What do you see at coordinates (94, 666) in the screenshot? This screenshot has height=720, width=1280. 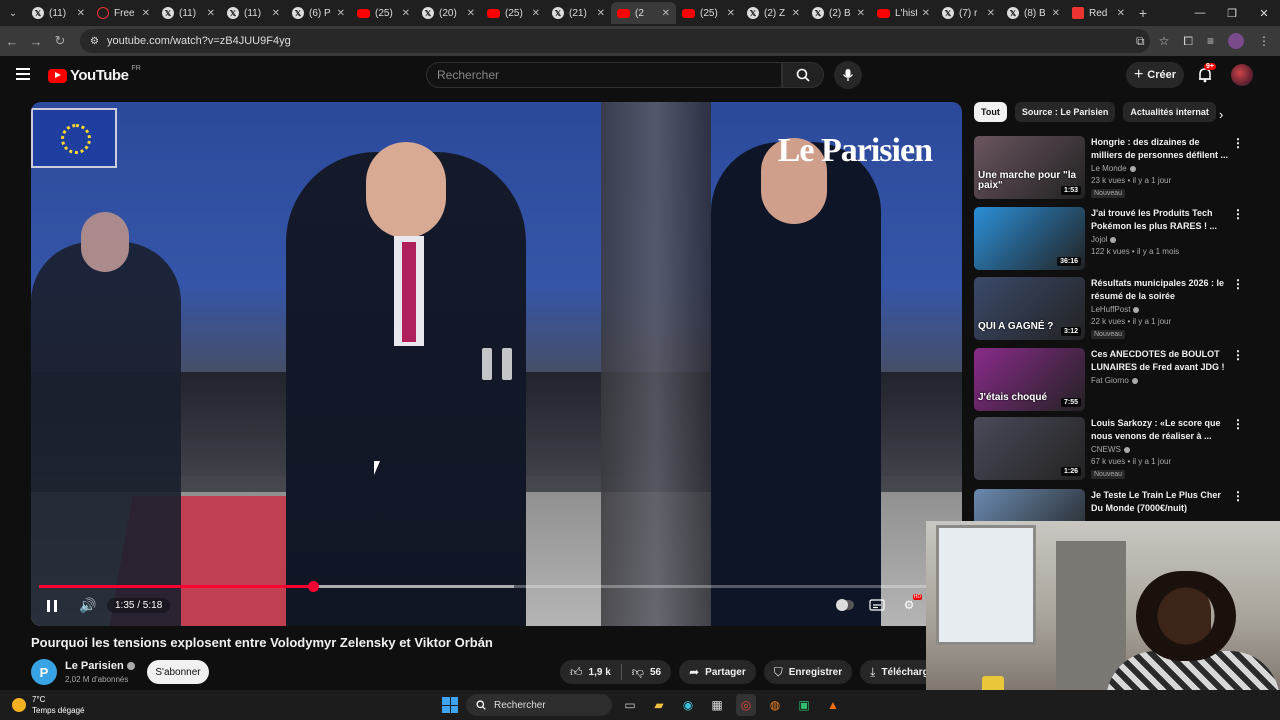 I see `channel-name: Le Parisien` at bounding box center [94, 666].